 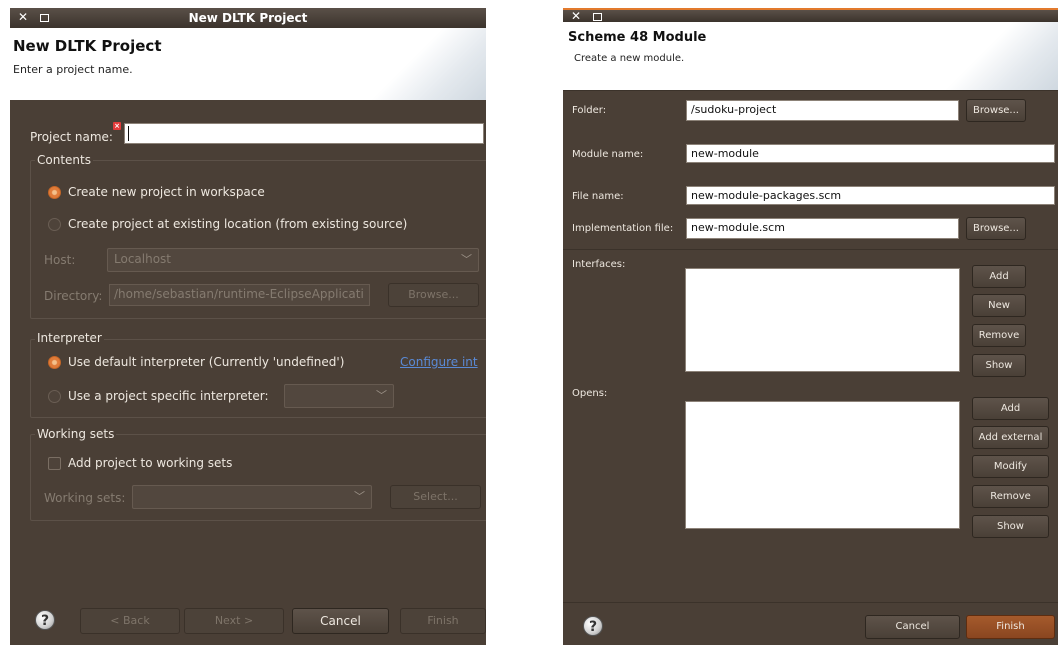 What do you see at coordinates (810, 249) in the screenshot?
I see `section-separator` at bounding box center [810, 249].